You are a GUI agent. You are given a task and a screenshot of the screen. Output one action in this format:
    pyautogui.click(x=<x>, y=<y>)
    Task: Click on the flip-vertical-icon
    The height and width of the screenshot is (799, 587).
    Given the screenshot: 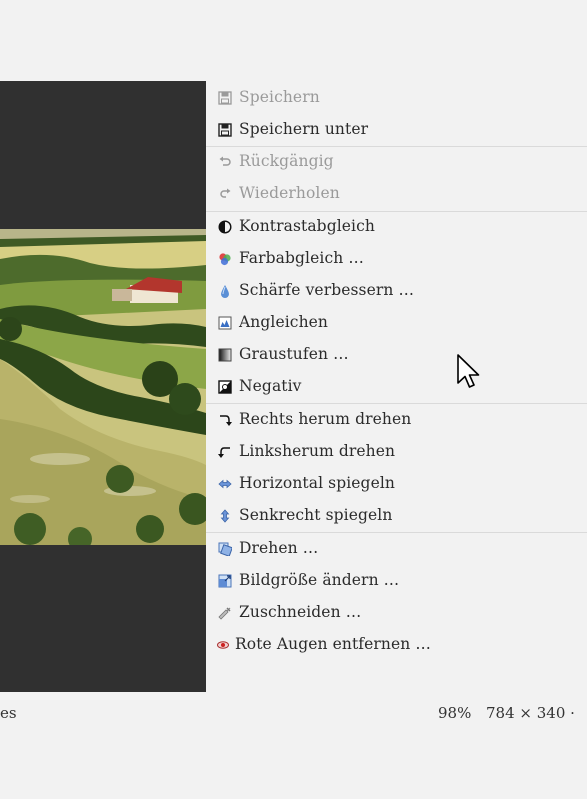 What is the action you would take?
    pyautogui.click(x=225, y=516)
    